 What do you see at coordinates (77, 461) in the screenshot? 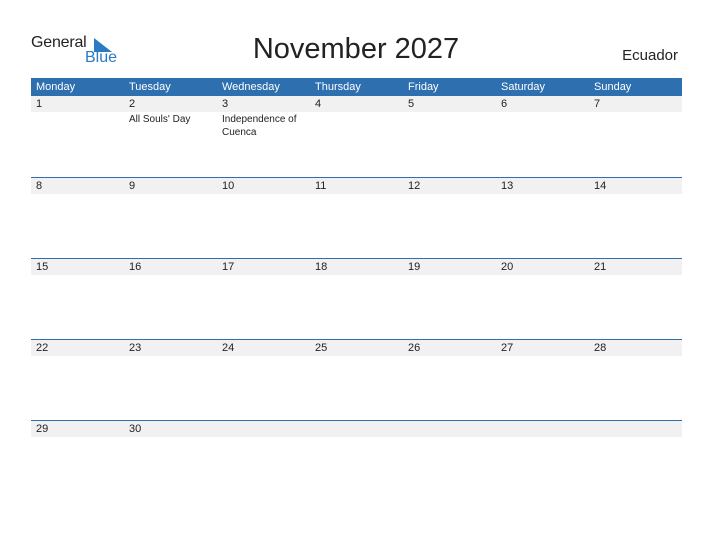
I see `day-cell: 29` at bounding box center [77, 461].